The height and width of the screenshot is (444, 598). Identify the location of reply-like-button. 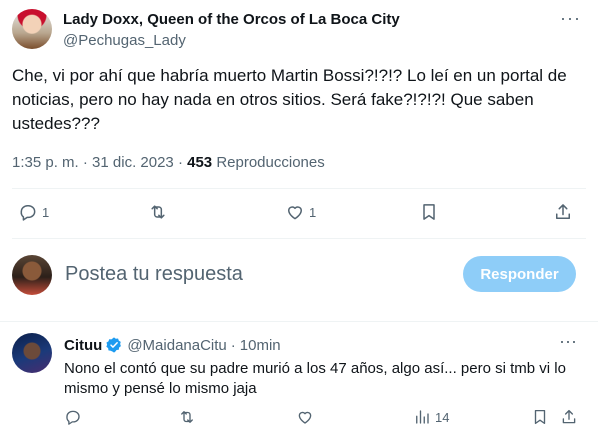
(305, 417).